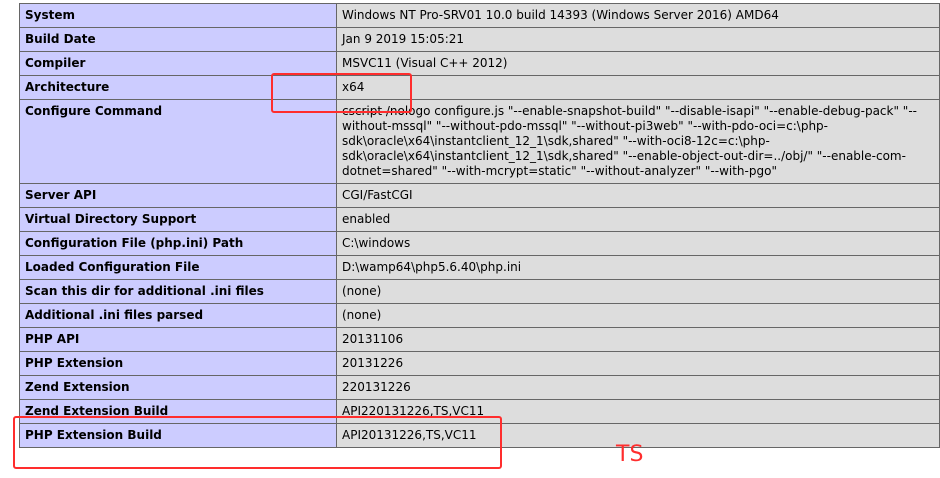 The height and width of the screenshot is (478, 940). Describe the element at coordinates (178, 363) in the screenshot. I see `row-key: PHP Extension` at that location.